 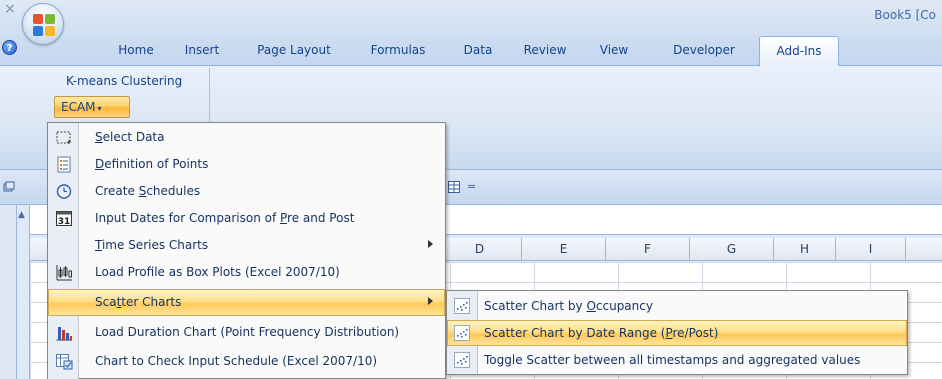 What do you see at coordinates (480, 249) in the screenshot?
I see `column-header-d: D` at bounding box center [480, 249].